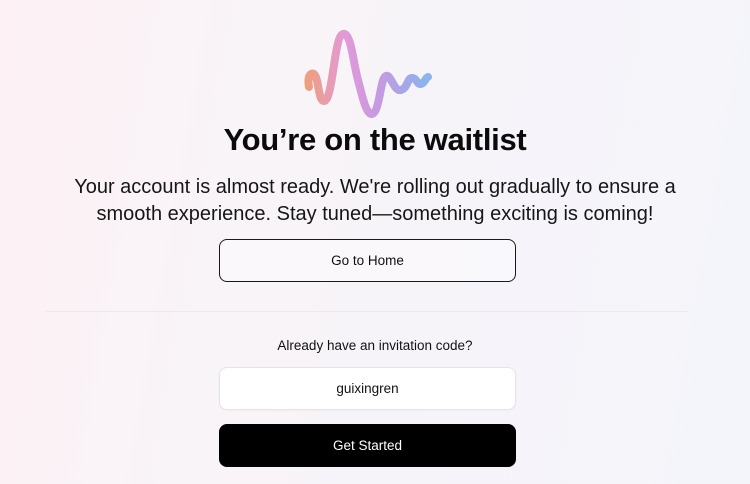 The height and width of the screenshot is (484, 750). Describe the element at coordinates (367, 388) in the screenshot. I see `invitation-code-input` at that location.